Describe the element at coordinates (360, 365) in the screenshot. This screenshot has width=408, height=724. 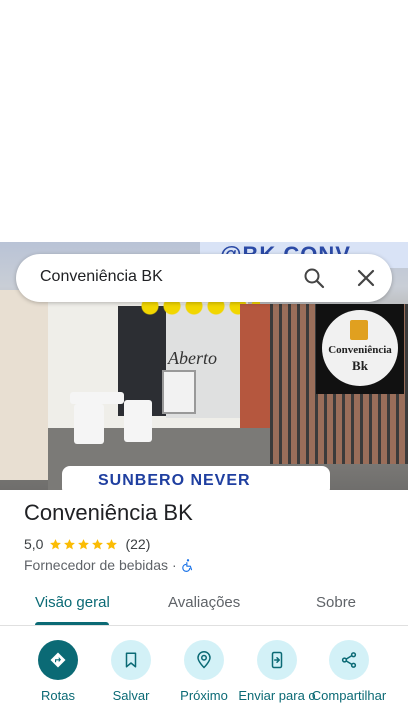
I see `store-logo-line2: Bk` at that location.